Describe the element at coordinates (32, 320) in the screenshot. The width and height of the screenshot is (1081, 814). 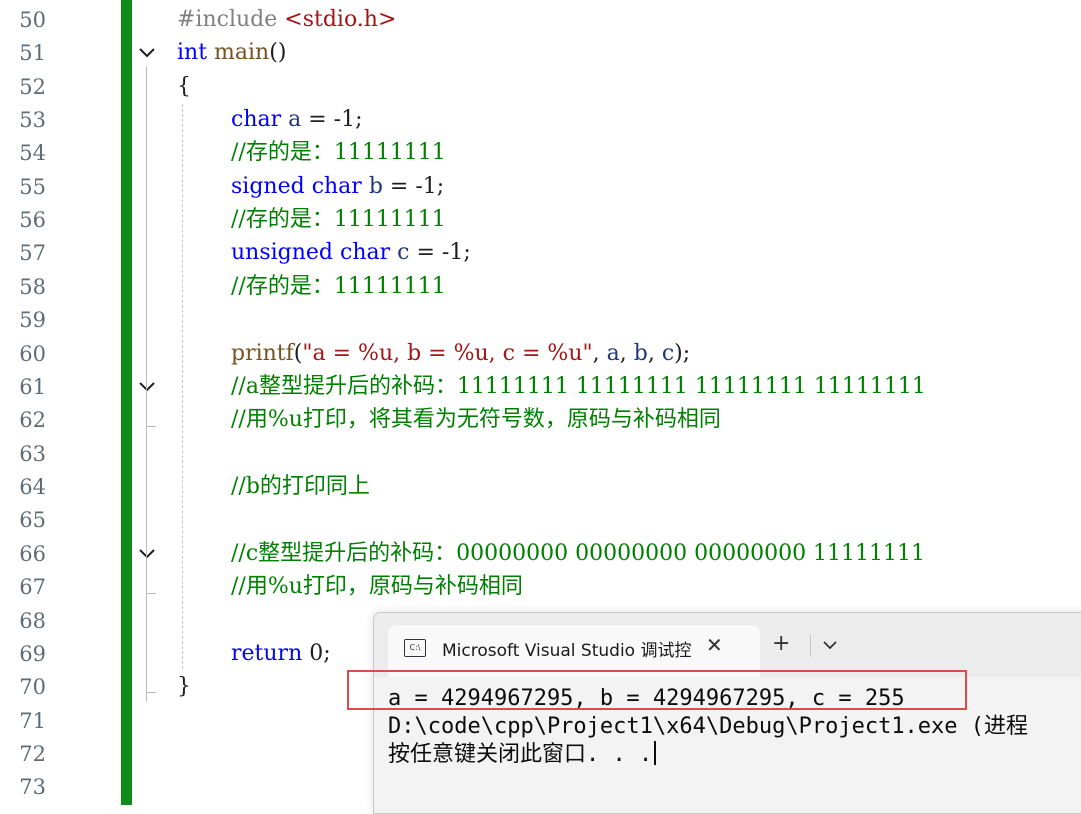
I see `line-number: 59` at that location.